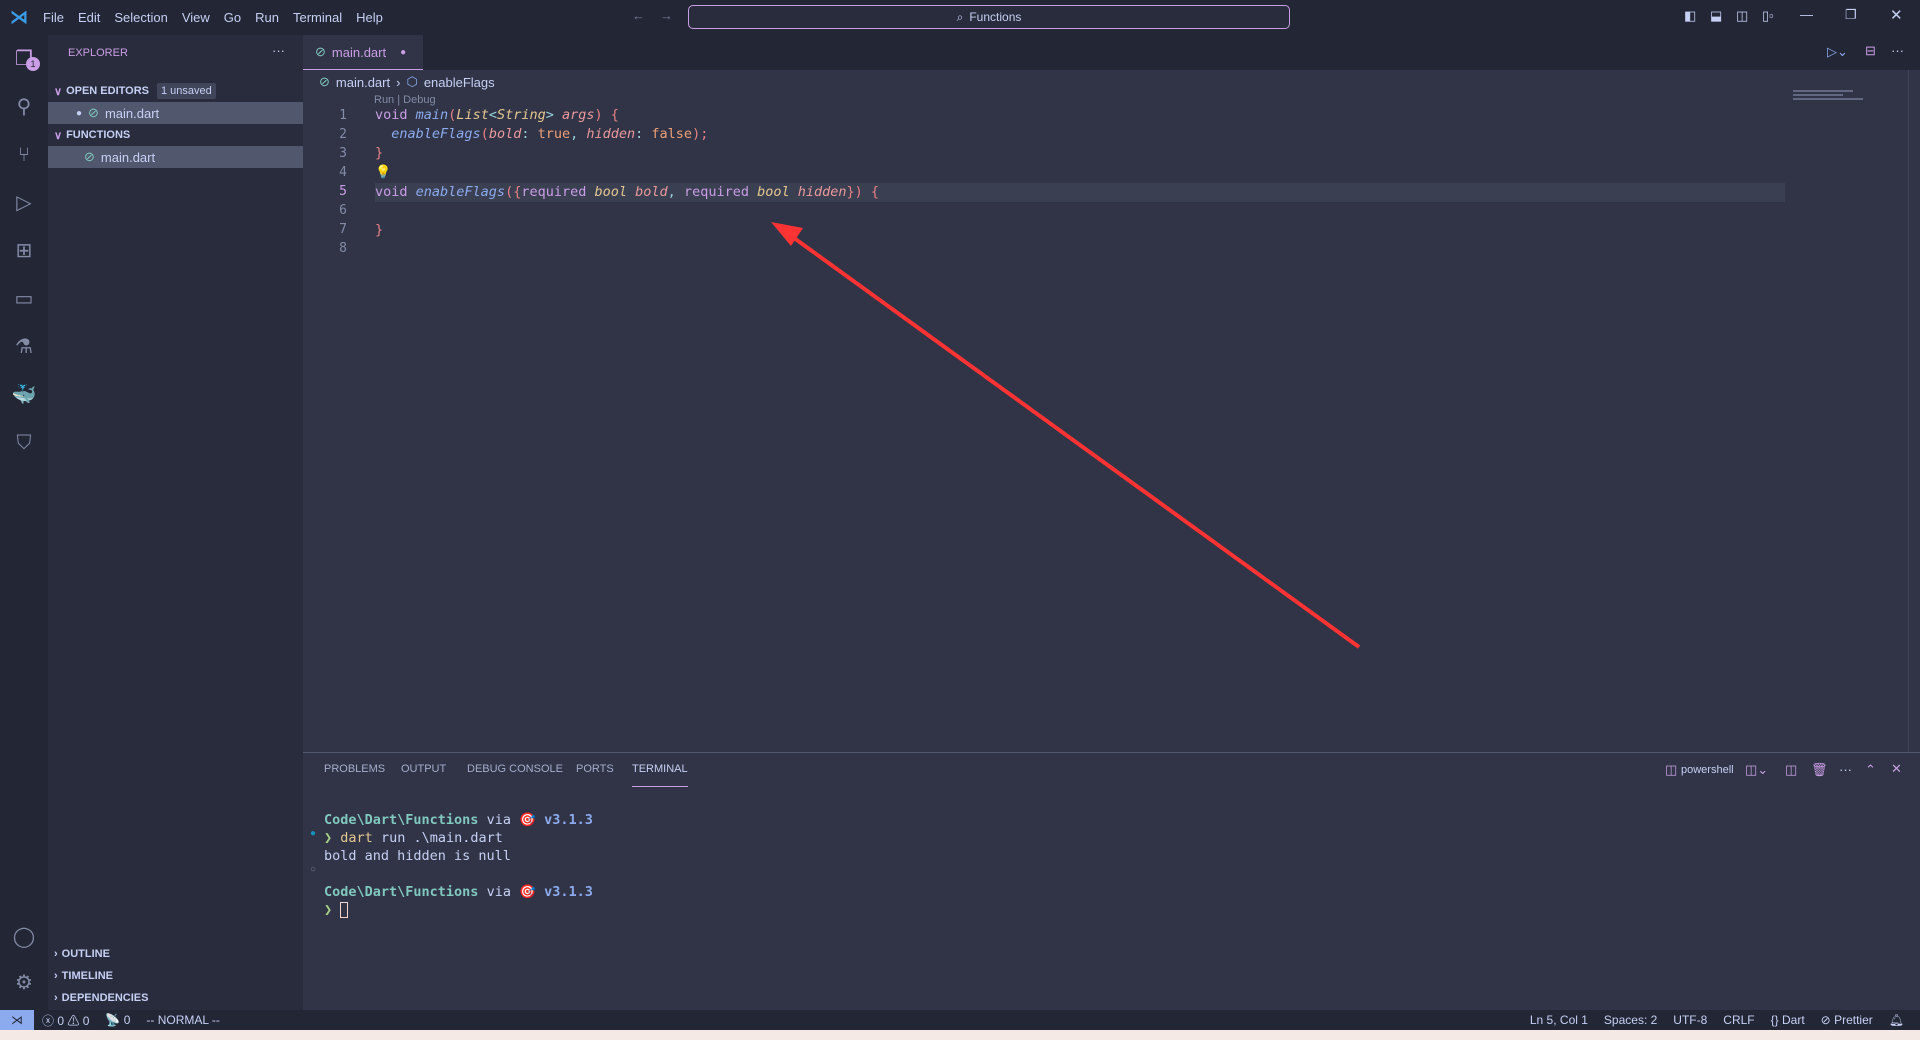  Describe the element at coordinates (995, 17) in the screenshot. I see `command-center-label: Functions` at that location.